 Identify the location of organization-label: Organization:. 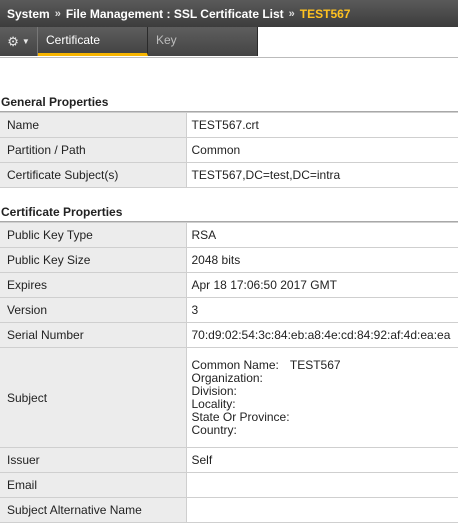
(227, 377).